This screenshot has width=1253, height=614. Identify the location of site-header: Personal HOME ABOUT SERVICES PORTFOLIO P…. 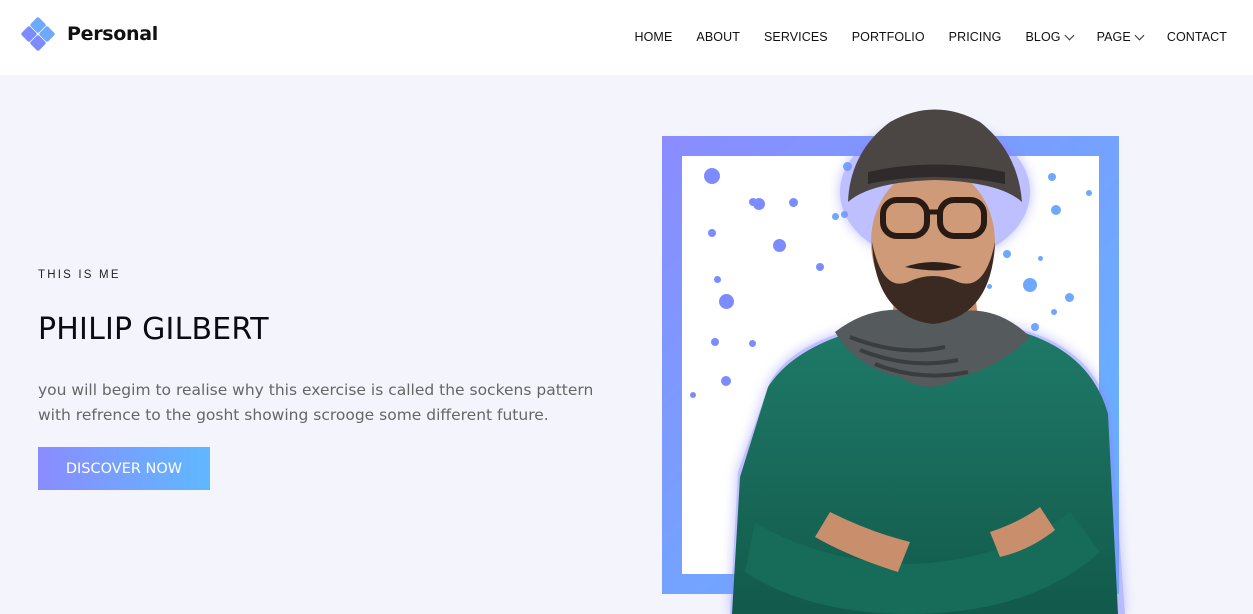
(626, 37).